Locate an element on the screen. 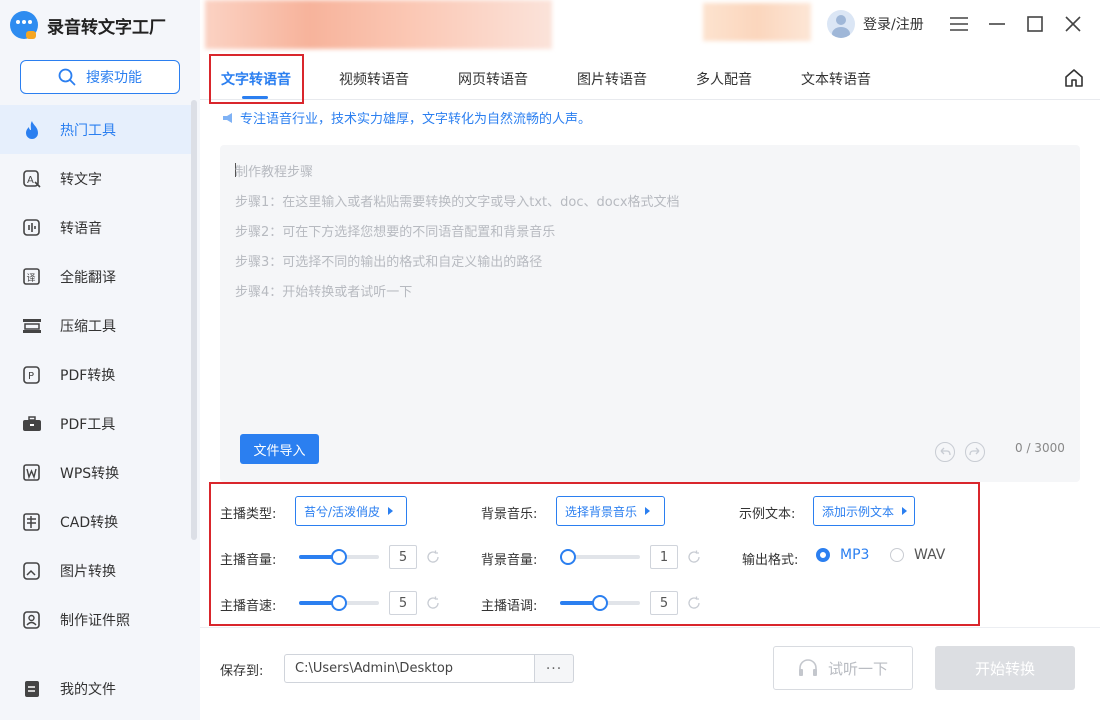 Image resolution: width=1100 pixels, height=720 pixels. character-counter: 0 / 3000 is located at coordinates (1040, 448).